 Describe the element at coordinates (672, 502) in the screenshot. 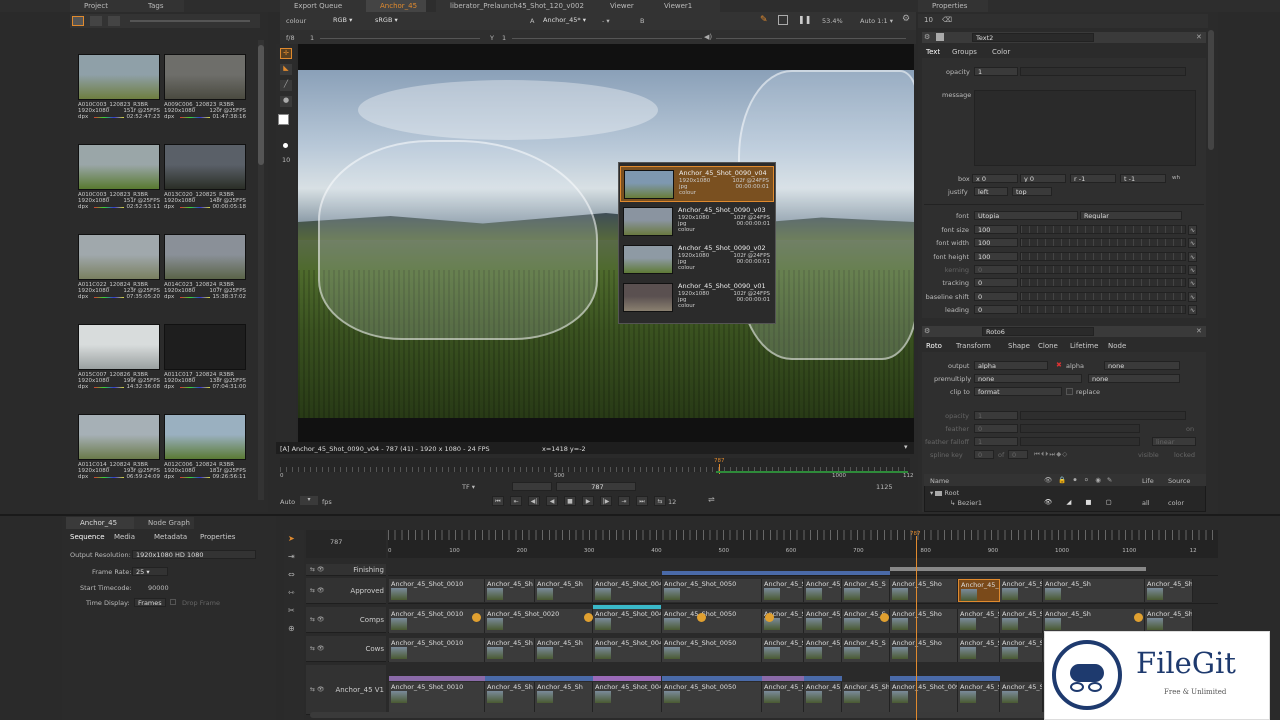

I see `step-value: 12` at that location.